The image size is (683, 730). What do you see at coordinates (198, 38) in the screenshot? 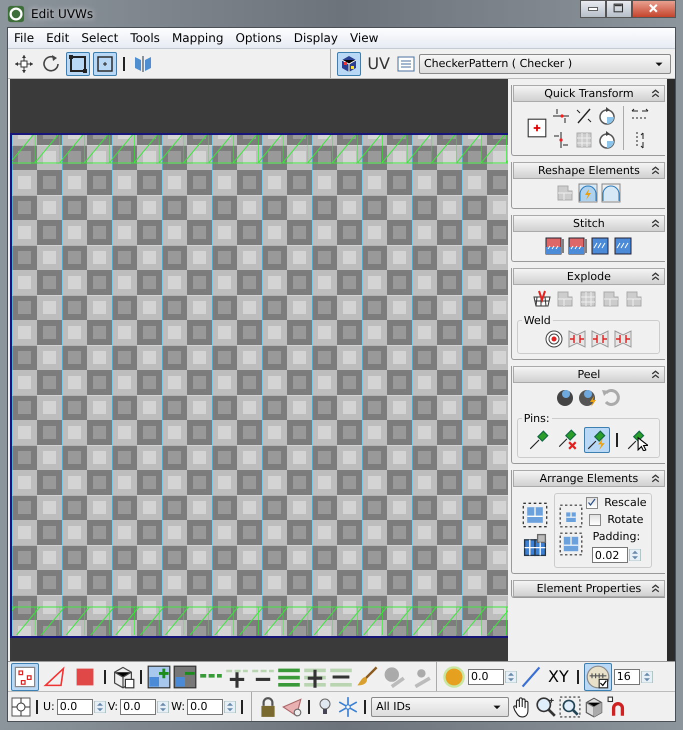
I see `menu-item: Mapping` at bounding box center [198, 38].